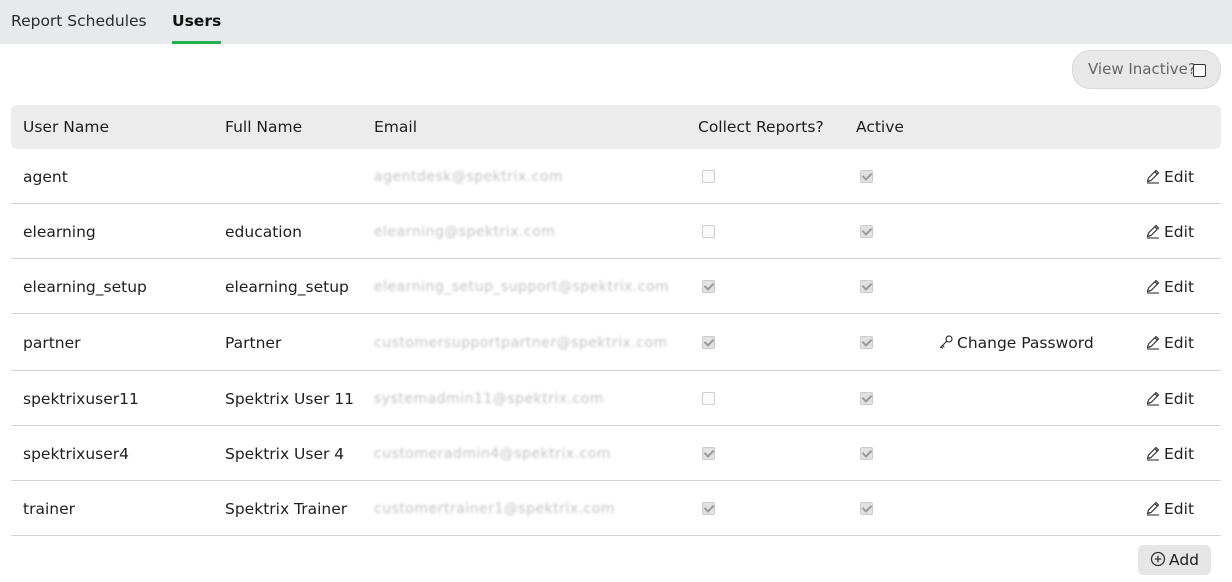  What do you see at coordinates (616, 22) in the screenshot?
I see `tab-bar: Report Schedules Users` at bounding box center [616, 22].